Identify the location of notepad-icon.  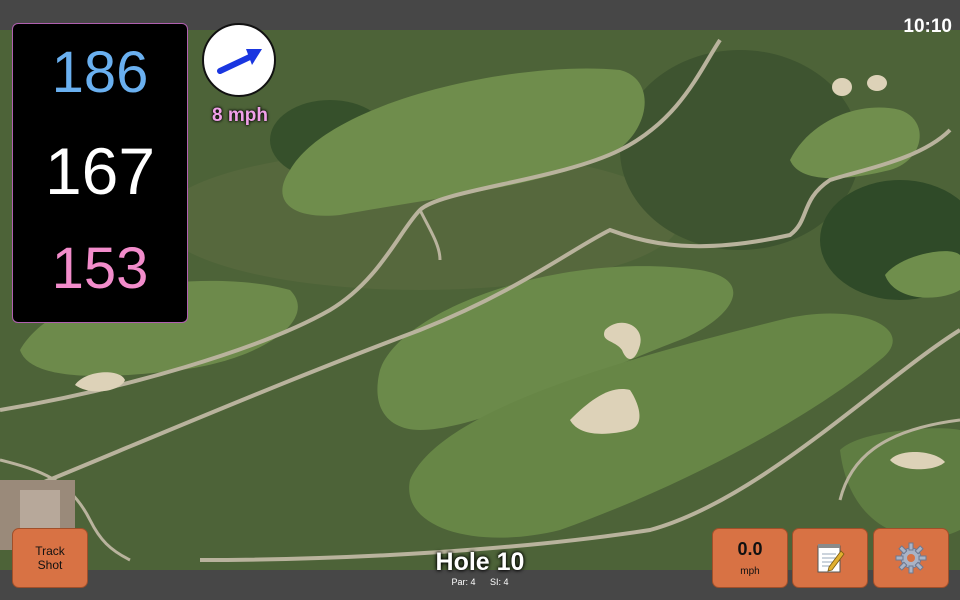
(831, 558).